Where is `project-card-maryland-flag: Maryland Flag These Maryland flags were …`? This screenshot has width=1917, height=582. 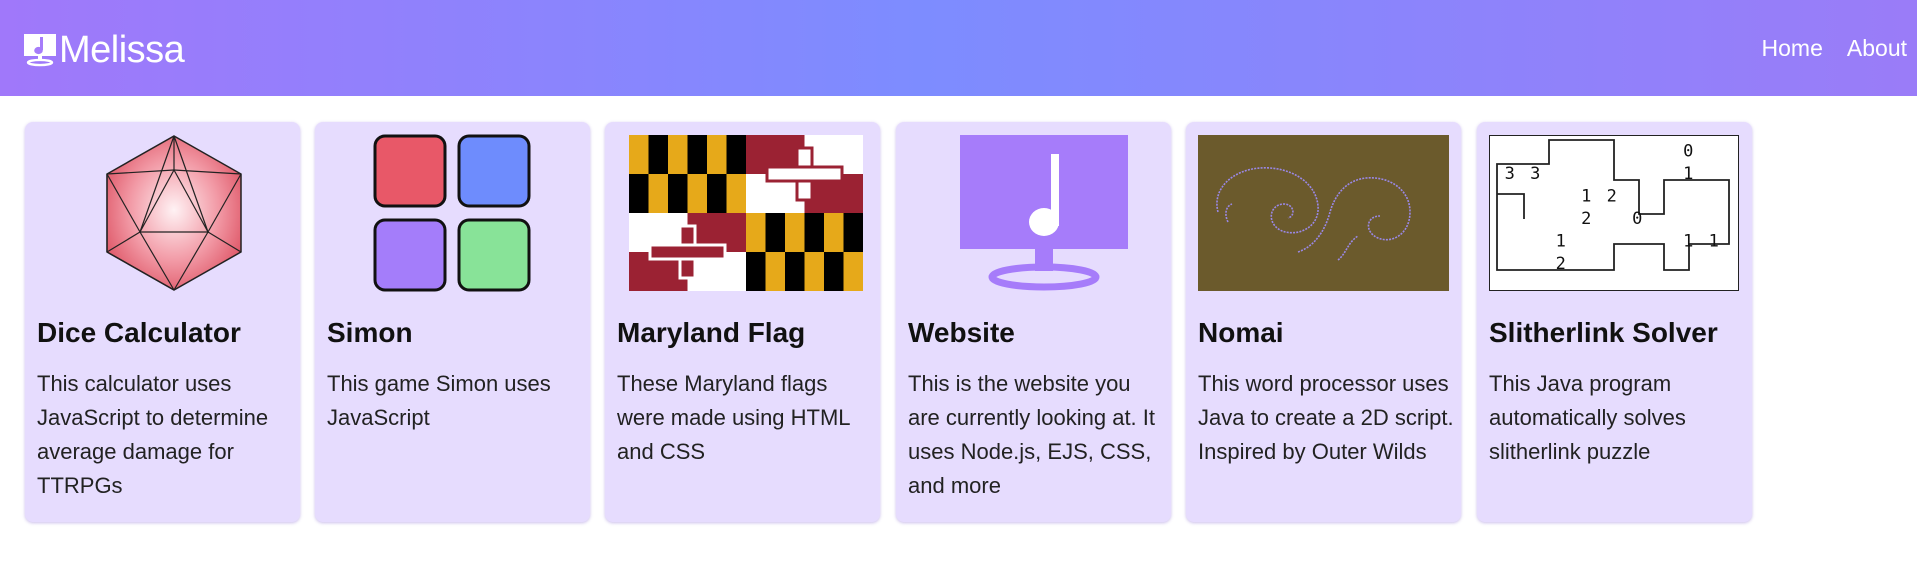 project-card-maryland-flag: Maryland Flag These Maryland flags were … is located at coordinates (742, 322).